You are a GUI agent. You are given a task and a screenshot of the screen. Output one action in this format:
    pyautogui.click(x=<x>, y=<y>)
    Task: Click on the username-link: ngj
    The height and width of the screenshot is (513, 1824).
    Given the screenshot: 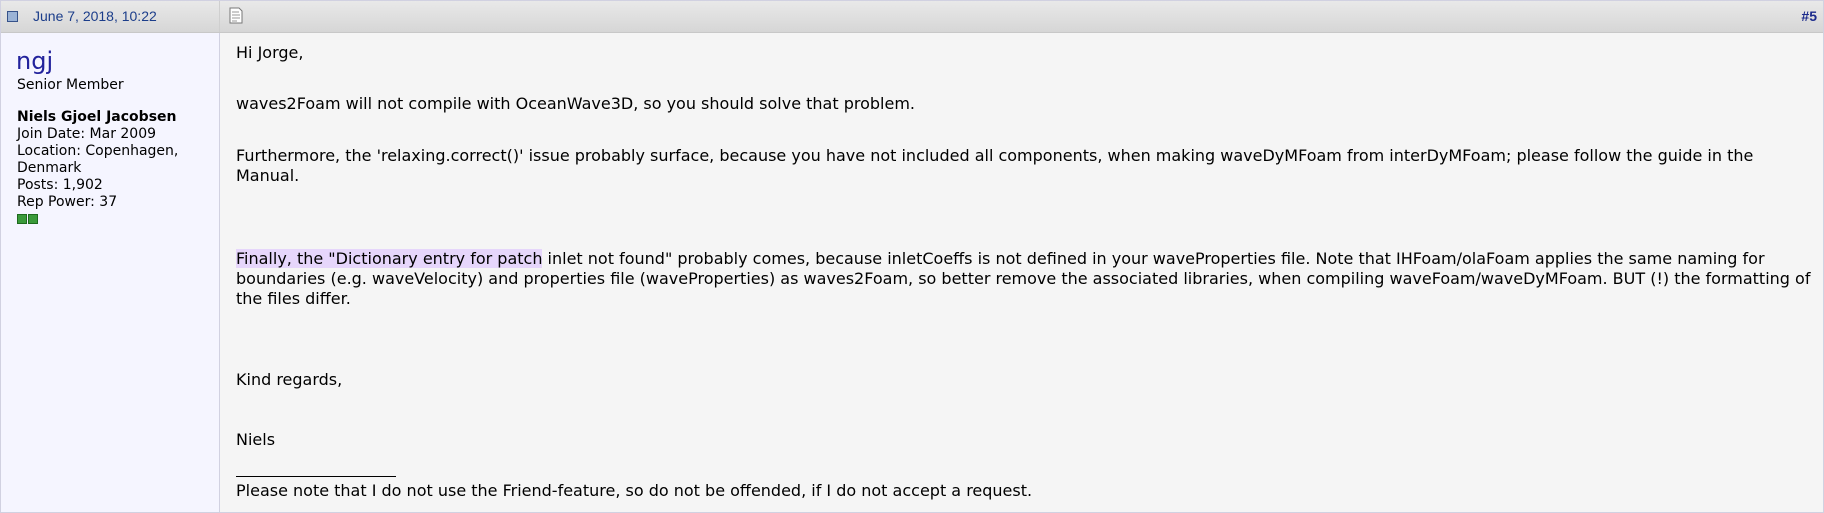 What is the action you would take?
    pyautogui.click(x=34, y=61)
    